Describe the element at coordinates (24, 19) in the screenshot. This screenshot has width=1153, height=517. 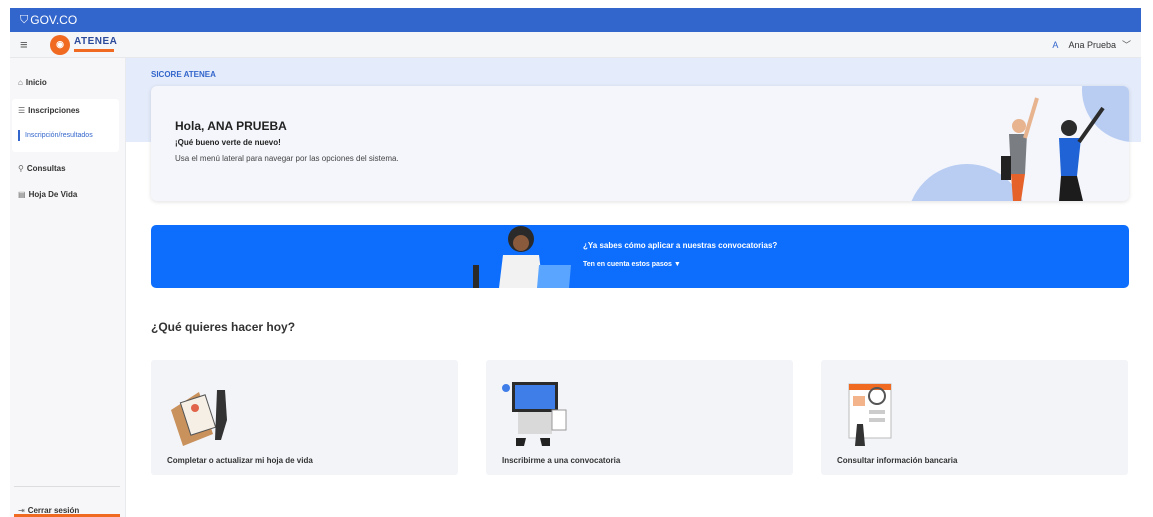
I see `gov-seal-icon: ⛉` at that location.